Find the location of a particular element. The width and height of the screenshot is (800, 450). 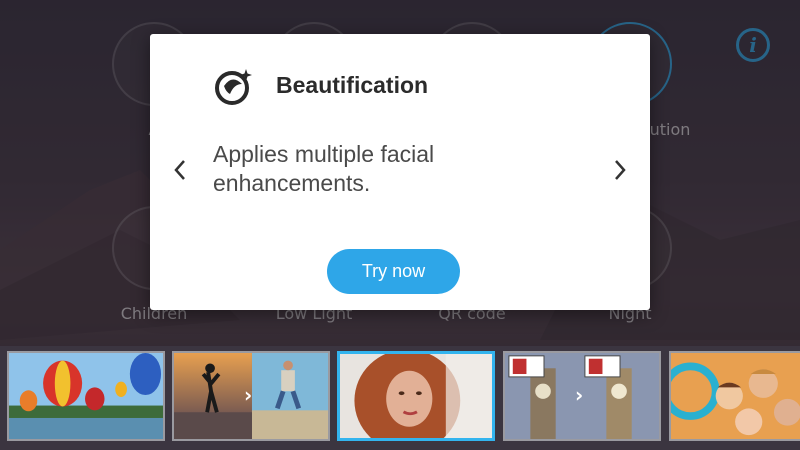

balloons-image is located at coordinates (86, 396).